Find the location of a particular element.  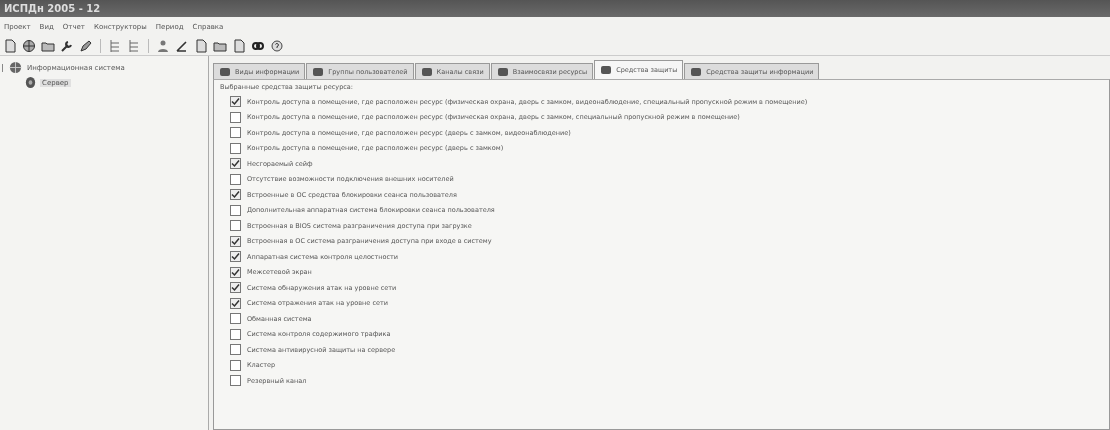

pencil-icon is located at coordinates (182, 46).